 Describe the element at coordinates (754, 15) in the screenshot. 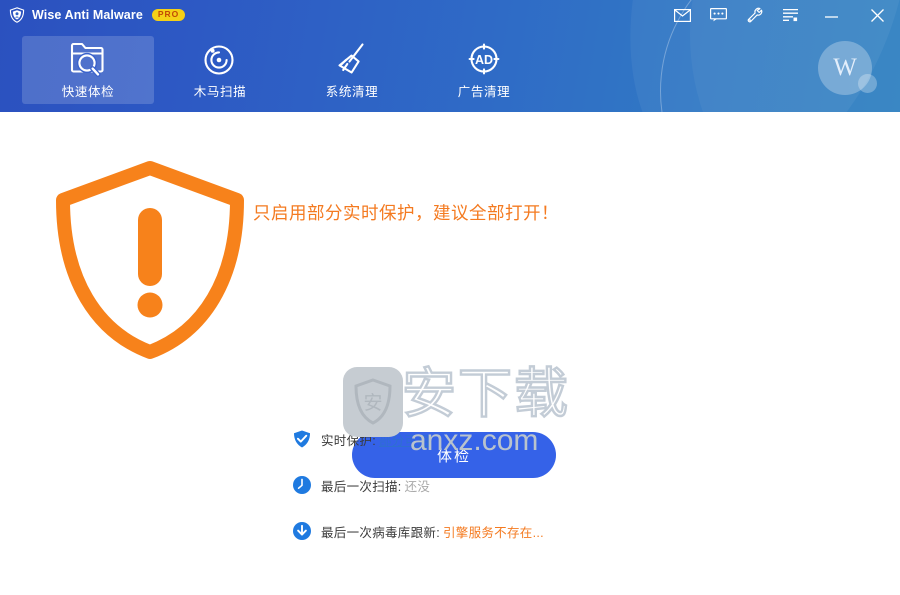

I see `wrench-icon` at that location.